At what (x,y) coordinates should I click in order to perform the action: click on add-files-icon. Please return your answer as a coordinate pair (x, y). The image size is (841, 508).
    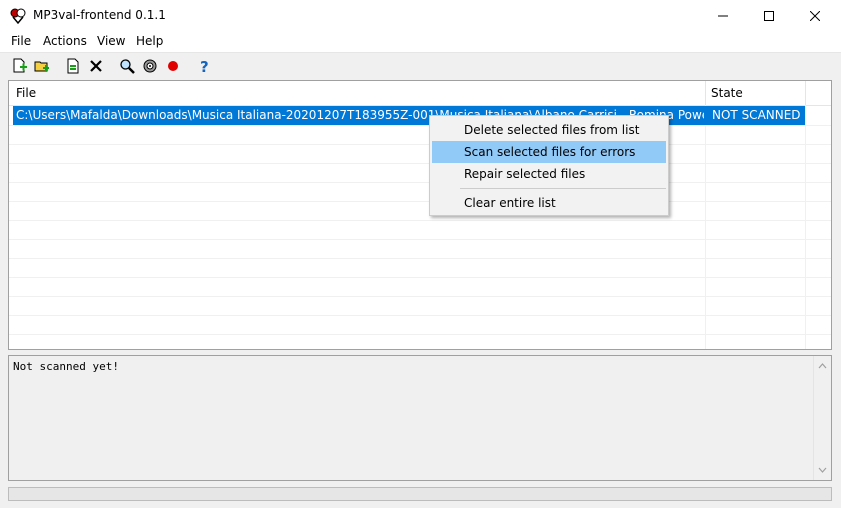
    Looking at the image, I should click on (20, 66).